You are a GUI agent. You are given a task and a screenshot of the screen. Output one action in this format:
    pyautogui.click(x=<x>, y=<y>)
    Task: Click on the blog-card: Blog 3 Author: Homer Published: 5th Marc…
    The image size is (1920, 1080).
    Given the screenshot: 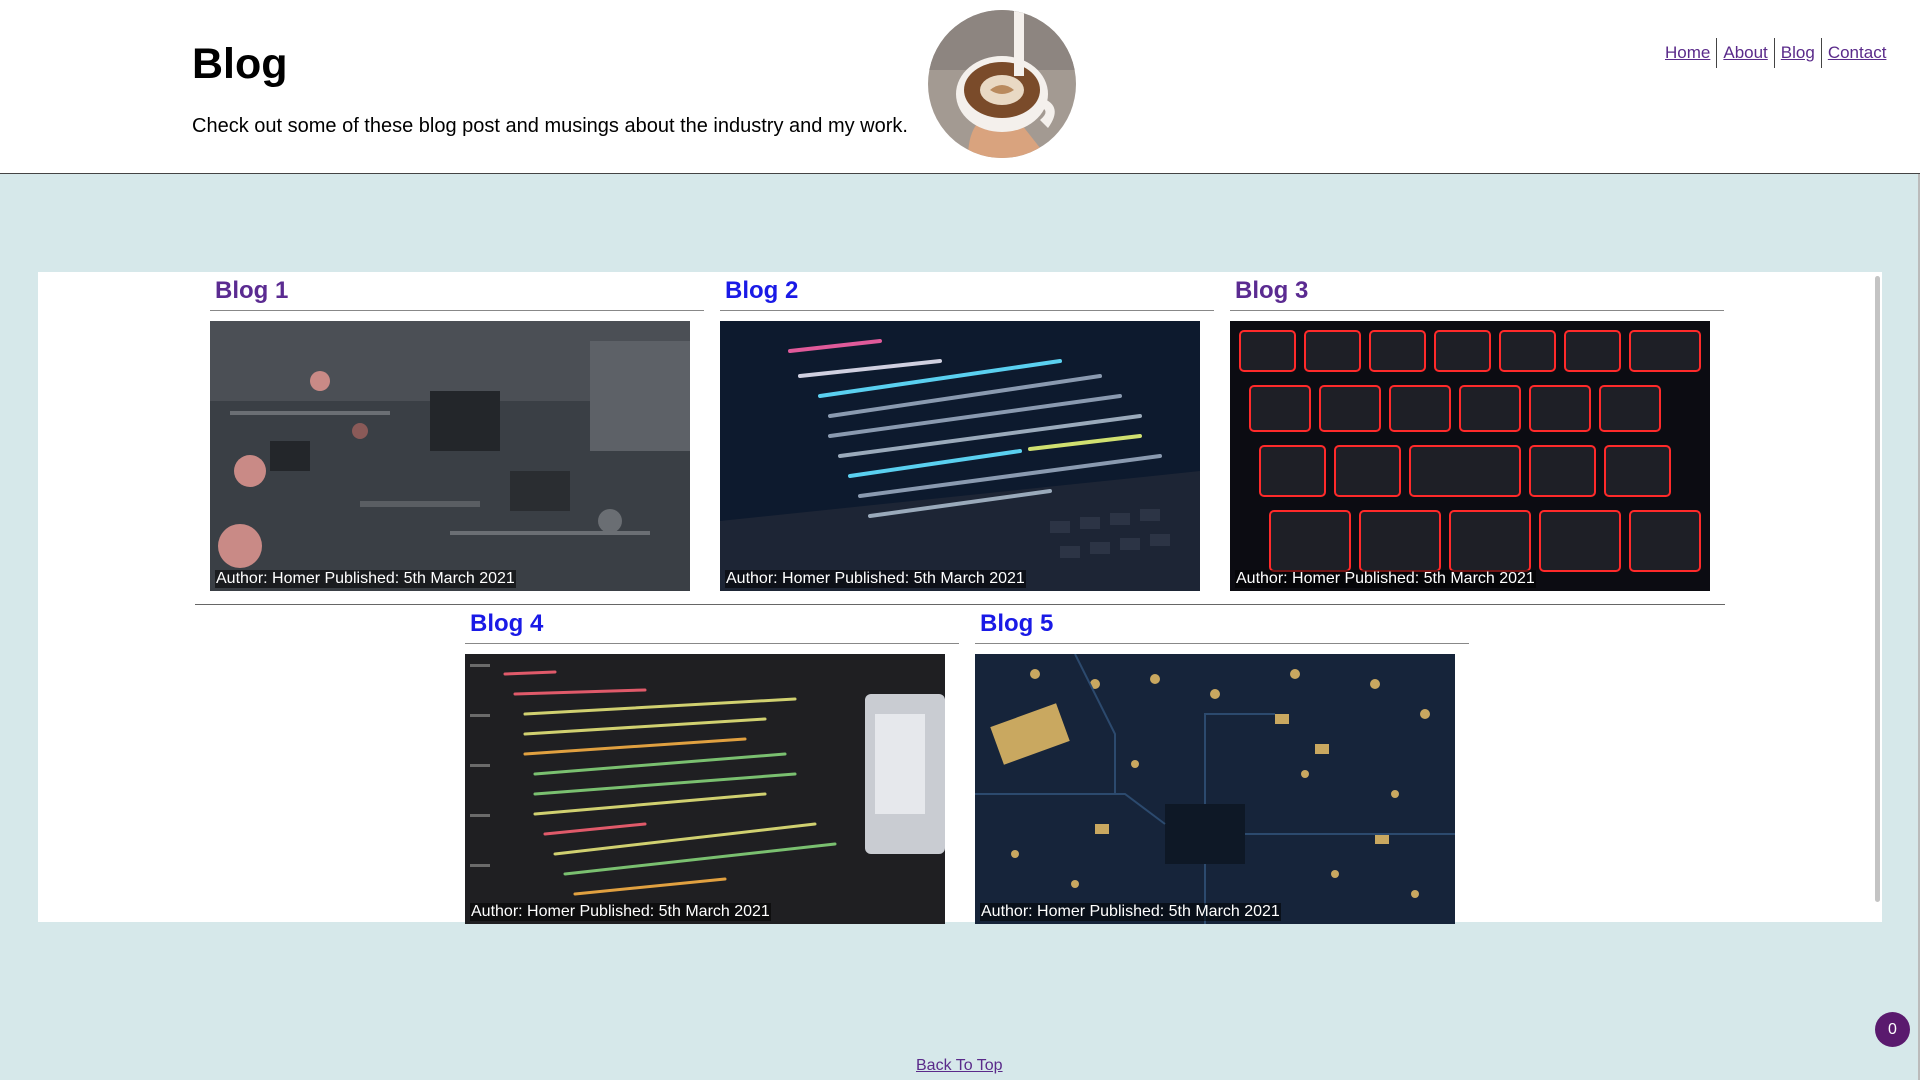 What is the action you would take?
    pyautogui.click(x=1477, y=431)
    